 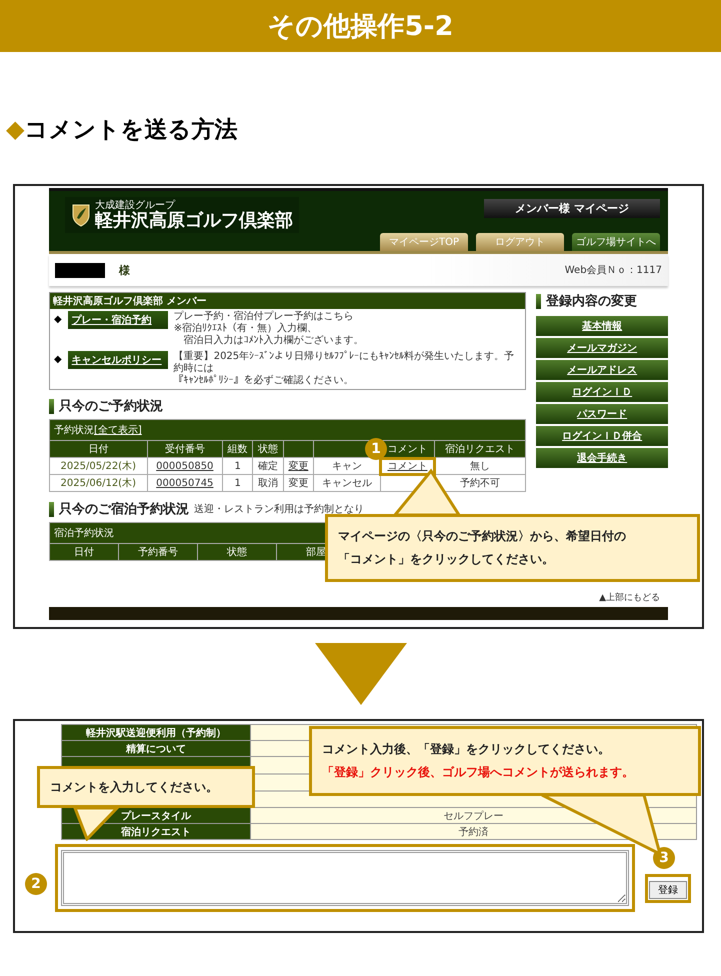 What do you see at coordinates (237, 449) in the screenshot?
I see `column-header: 組数` at bounding box center [237, 449].